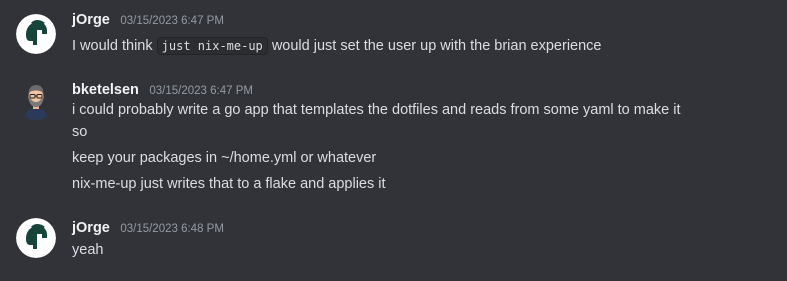 Image resolution: width=787 pixels, height=281 pixels. Describe the element at coordinates (212, 46) in the screenshot. I see `inline-code: just nix-me-up` at that location.